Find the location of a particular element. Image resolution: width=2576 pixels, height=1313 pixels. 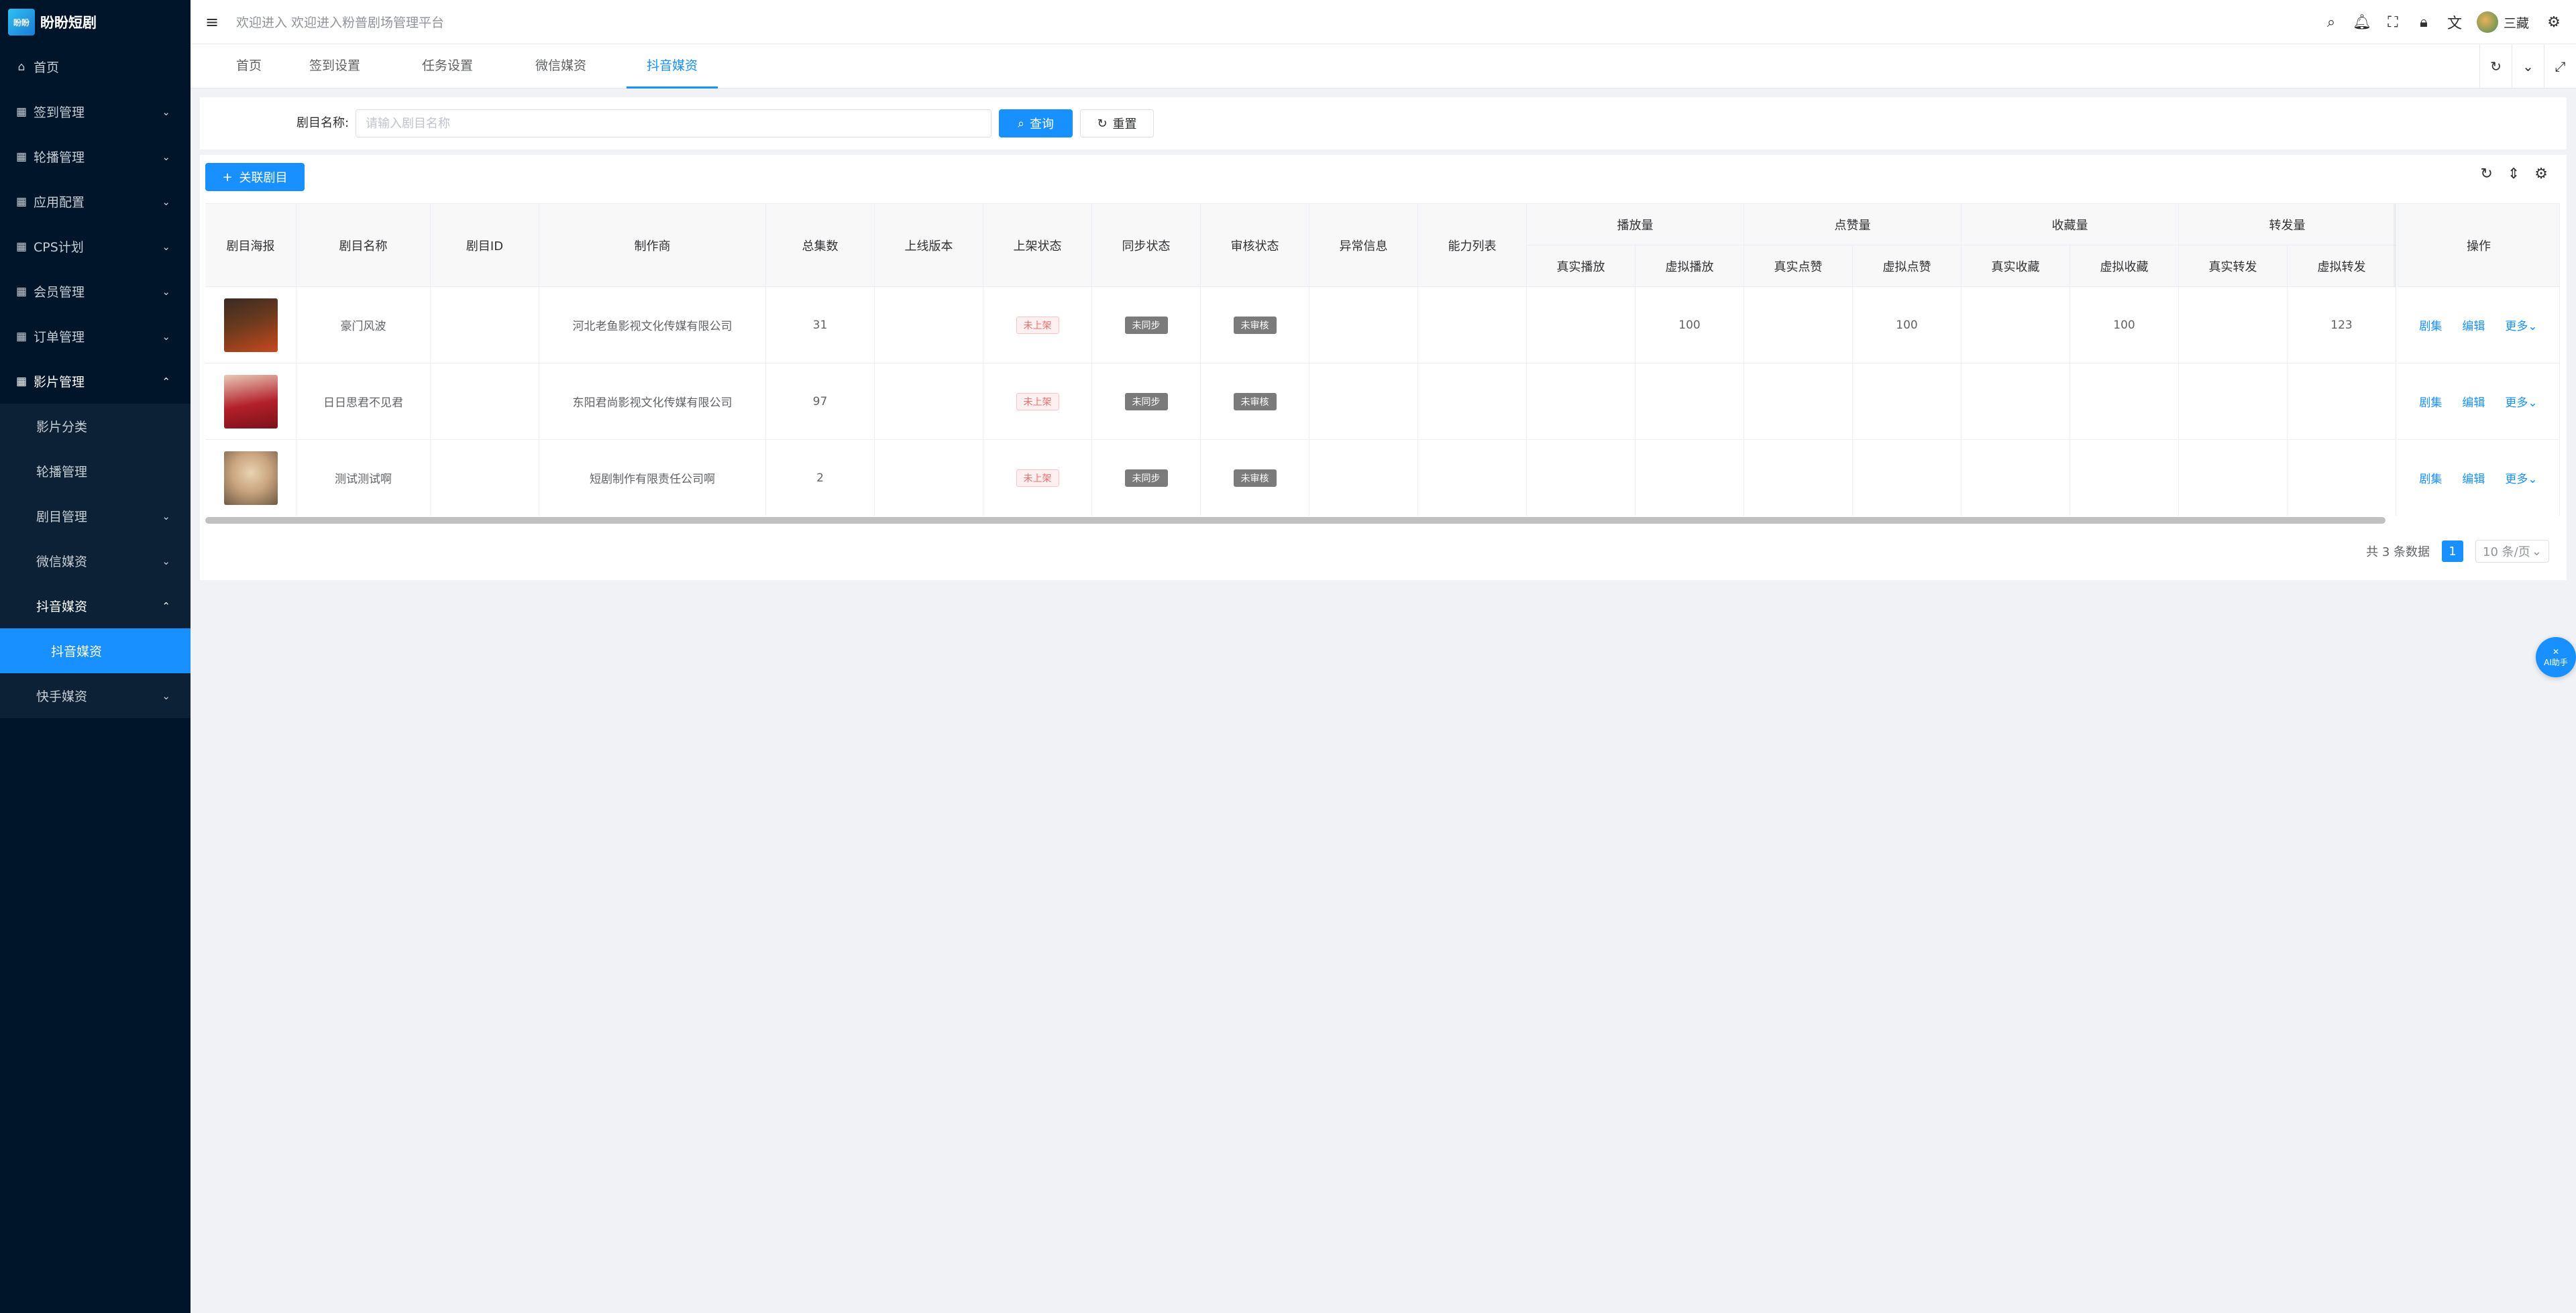

drama-name-input is located at coordinates (673, 123).